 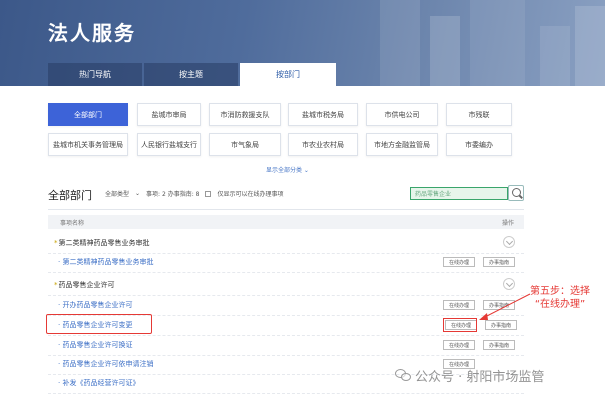 What do you see at coordinates (70, 195) in the screenshot?
I see `section-title: 全部部门` at bounding box center [70, 195].